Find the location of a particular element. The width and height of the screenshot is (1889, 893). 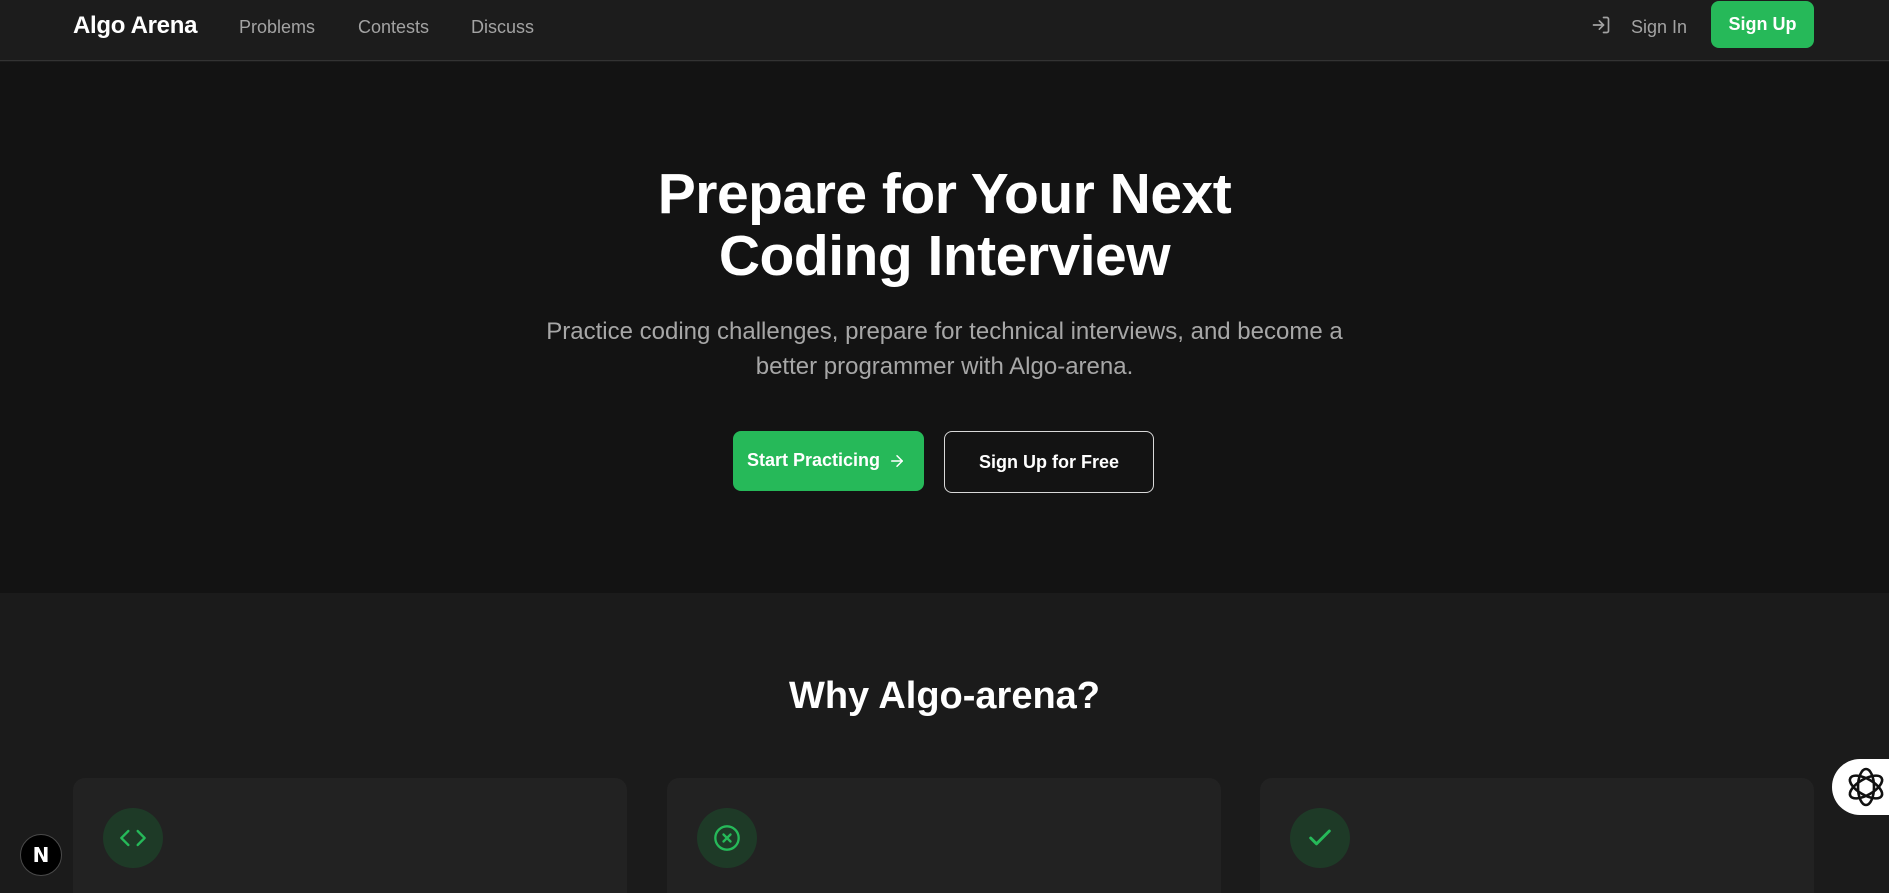

start-practicing-label: Start Practicing is located at coordinates (814, 460).